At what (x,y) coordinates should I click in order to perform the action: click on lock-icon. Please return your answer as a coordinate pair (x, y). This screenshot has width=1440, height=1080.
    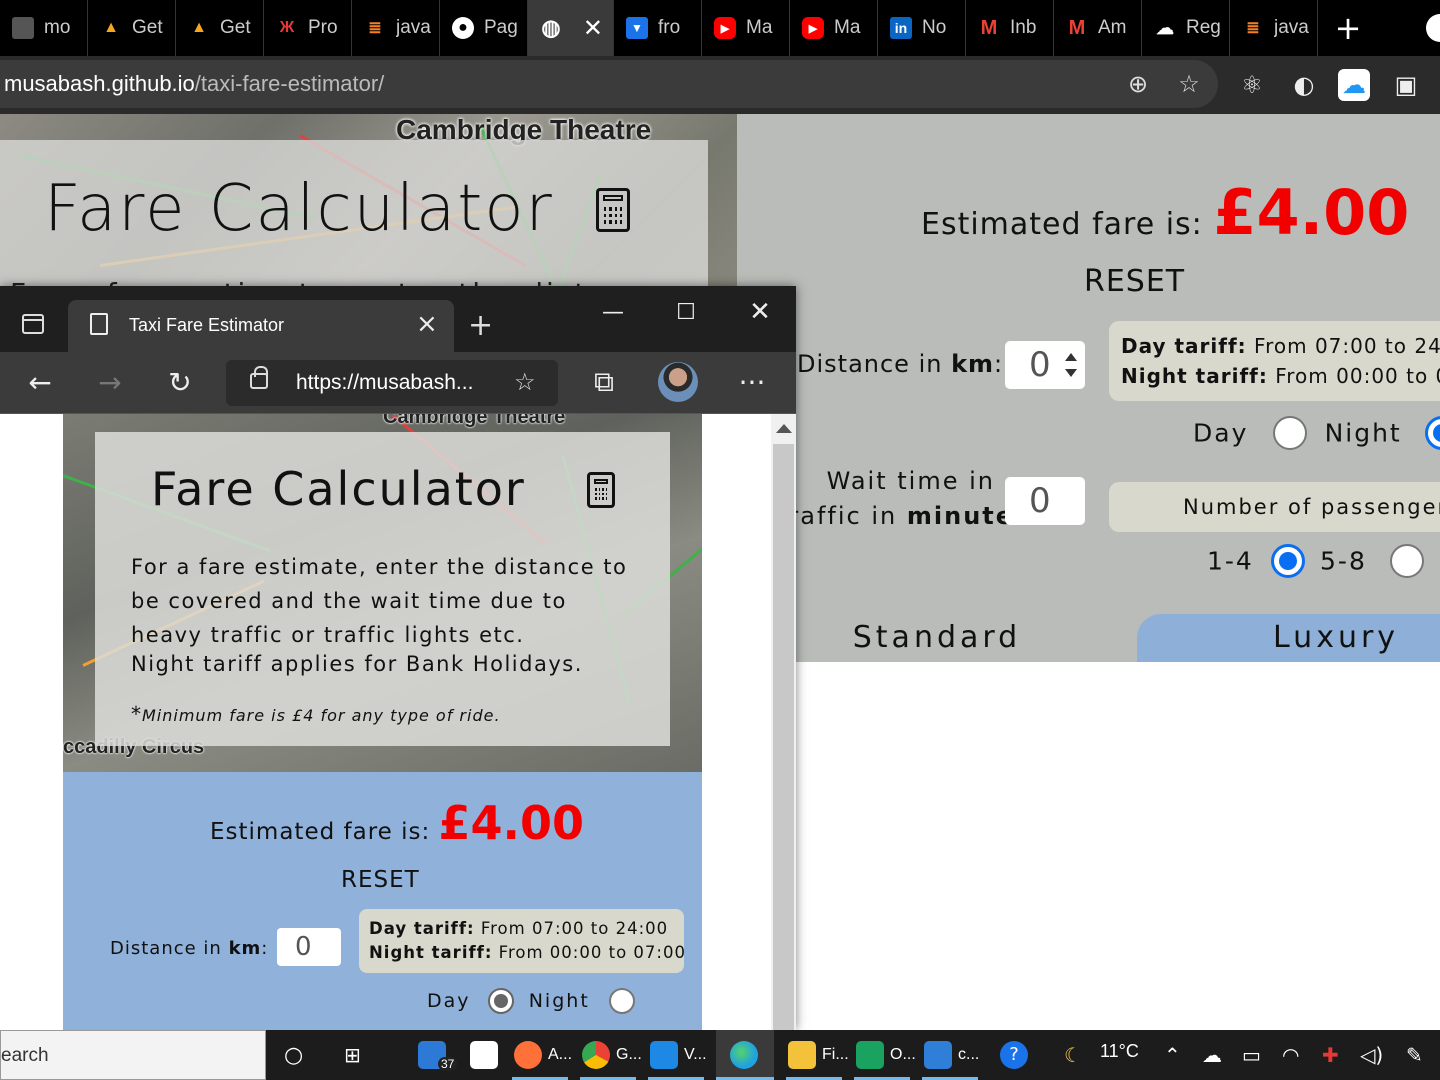
    Looking at the image, I should click on (259, 377).